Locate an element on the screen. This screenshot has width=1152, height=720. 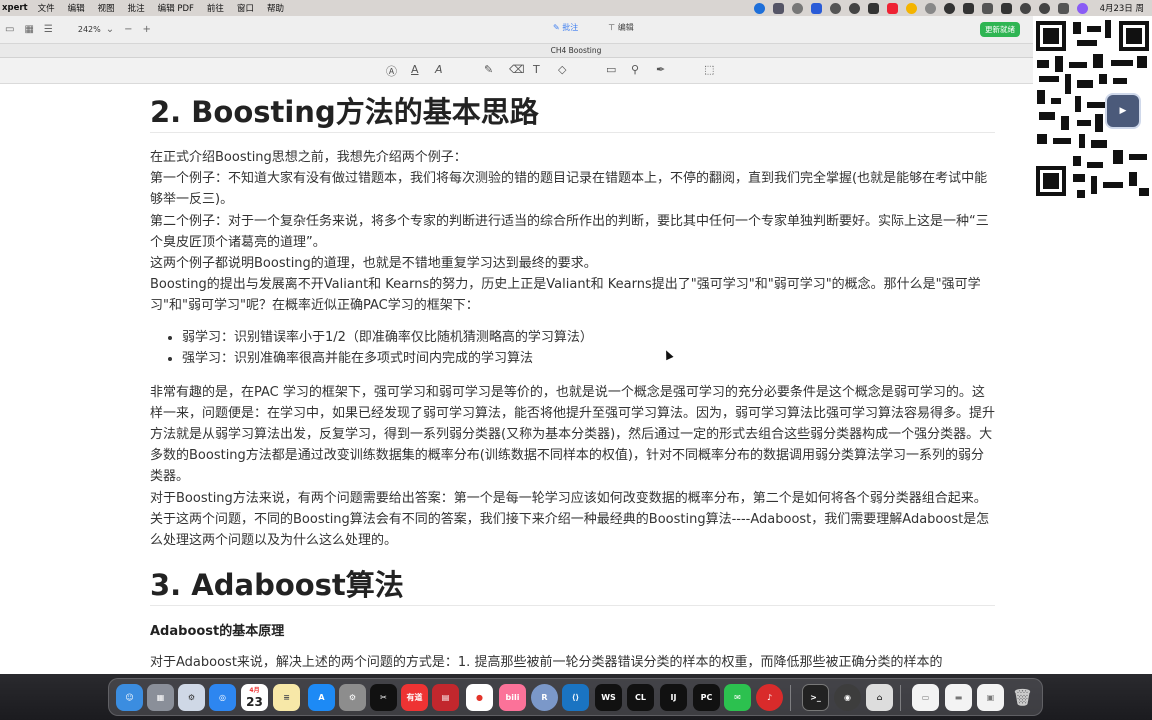
zoom-level: 242% is located at coordinates (89, 29).